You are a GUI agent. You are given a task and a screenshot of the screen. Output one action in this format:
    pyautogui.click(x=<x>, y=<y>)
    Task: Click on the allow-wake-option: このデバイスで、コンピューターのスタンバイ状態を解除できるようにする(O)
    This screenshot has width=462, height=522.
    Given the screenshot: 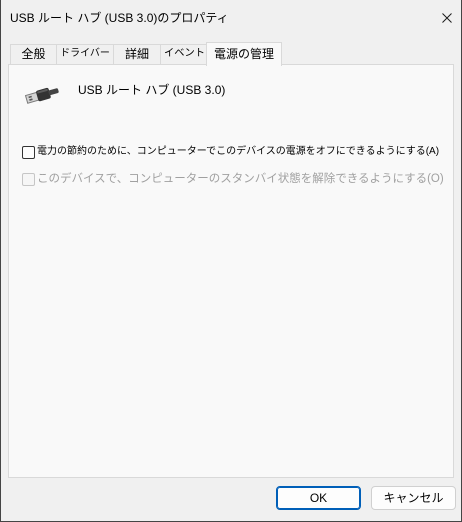 What is the action you would take?
    pyautogui.click(x=234, y=179)
    